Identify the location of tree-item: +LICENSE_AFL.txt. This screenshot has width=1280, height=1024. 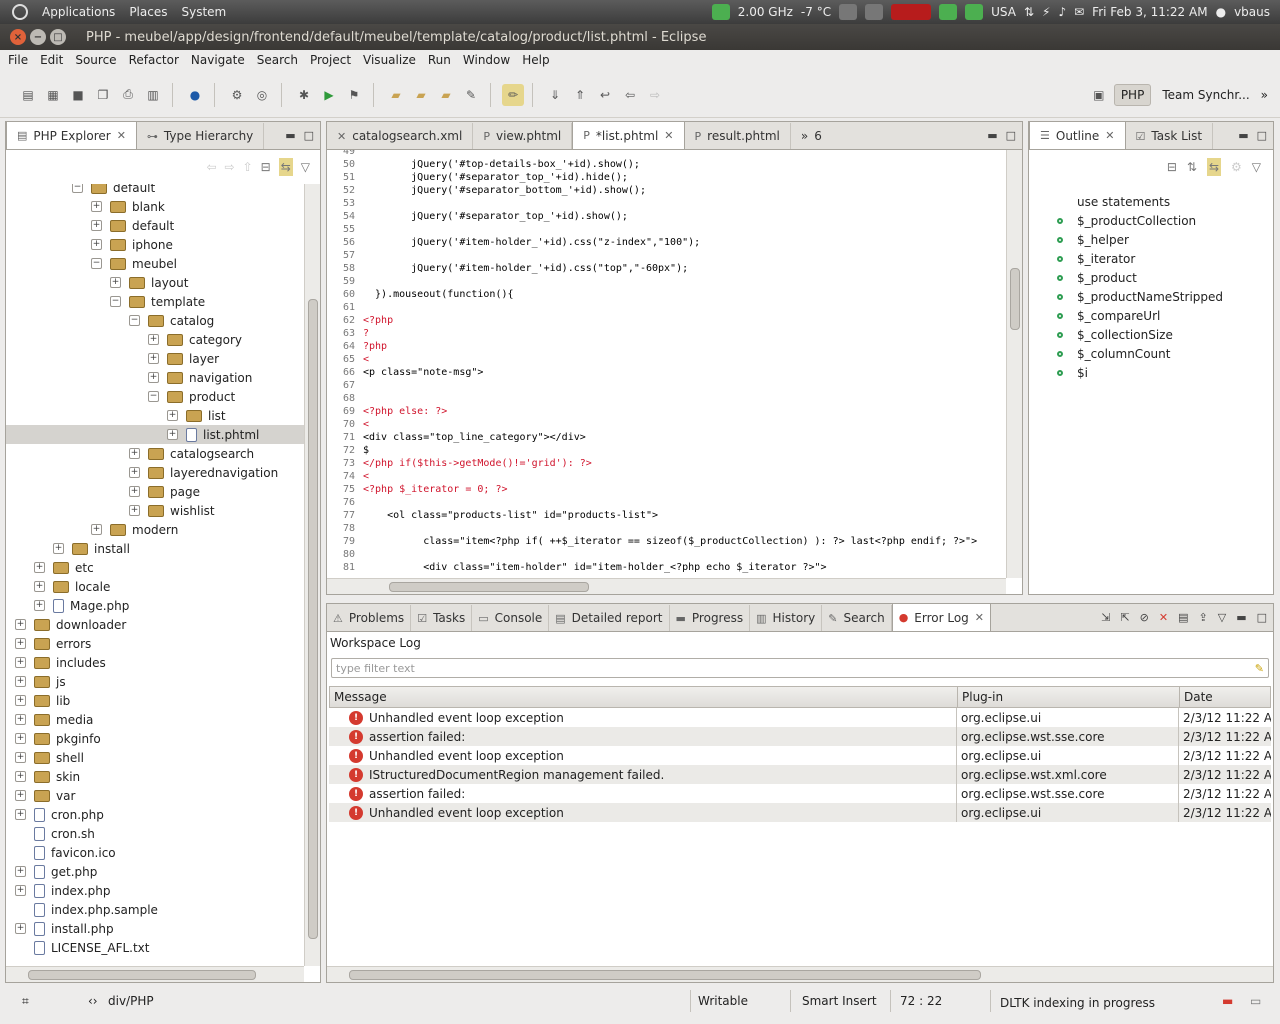
(82, 947).